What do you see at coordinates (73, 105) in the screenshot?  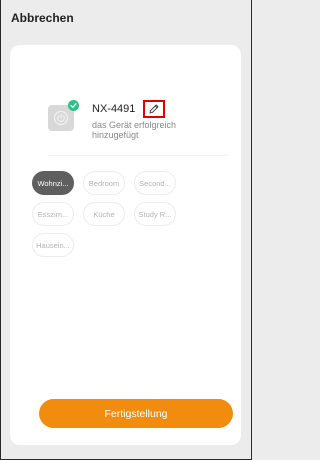 I see `check-icon` at bounding box center [73, 105].